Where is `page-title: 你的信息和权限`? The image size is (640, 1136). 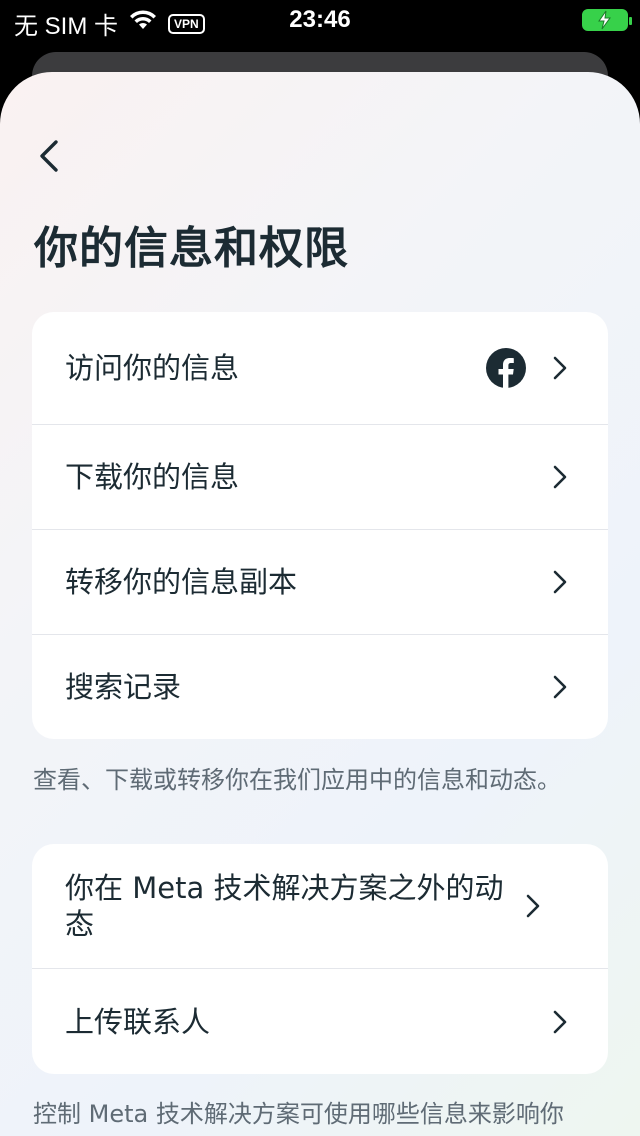 page-title: 你的信息和权限 is located at coordinates (191, 248).